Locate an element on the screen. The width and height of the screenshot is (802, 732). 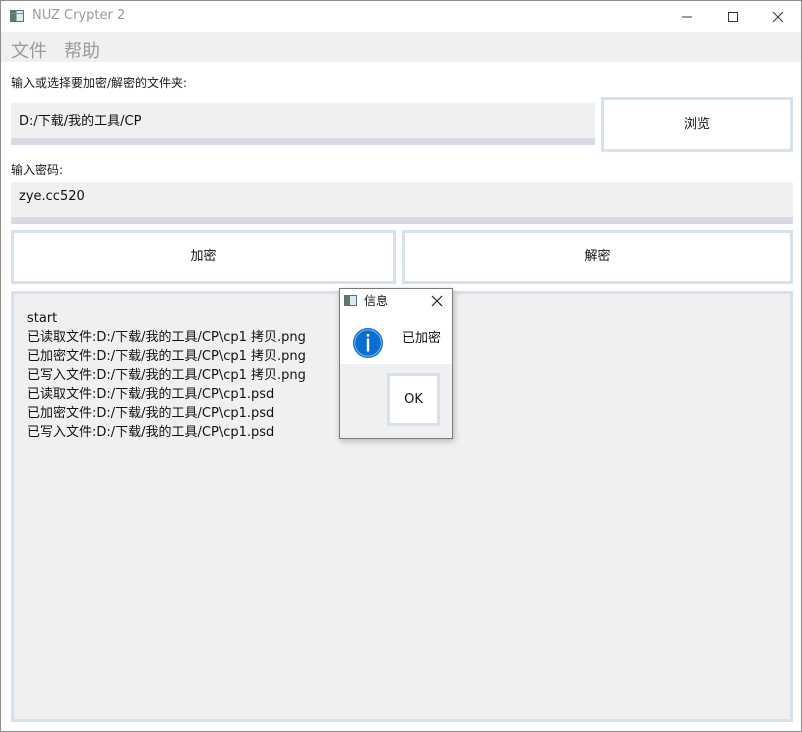
folder-label: 输入或选择要加密/解密的文件夹: is located at coordinates (99, 83).